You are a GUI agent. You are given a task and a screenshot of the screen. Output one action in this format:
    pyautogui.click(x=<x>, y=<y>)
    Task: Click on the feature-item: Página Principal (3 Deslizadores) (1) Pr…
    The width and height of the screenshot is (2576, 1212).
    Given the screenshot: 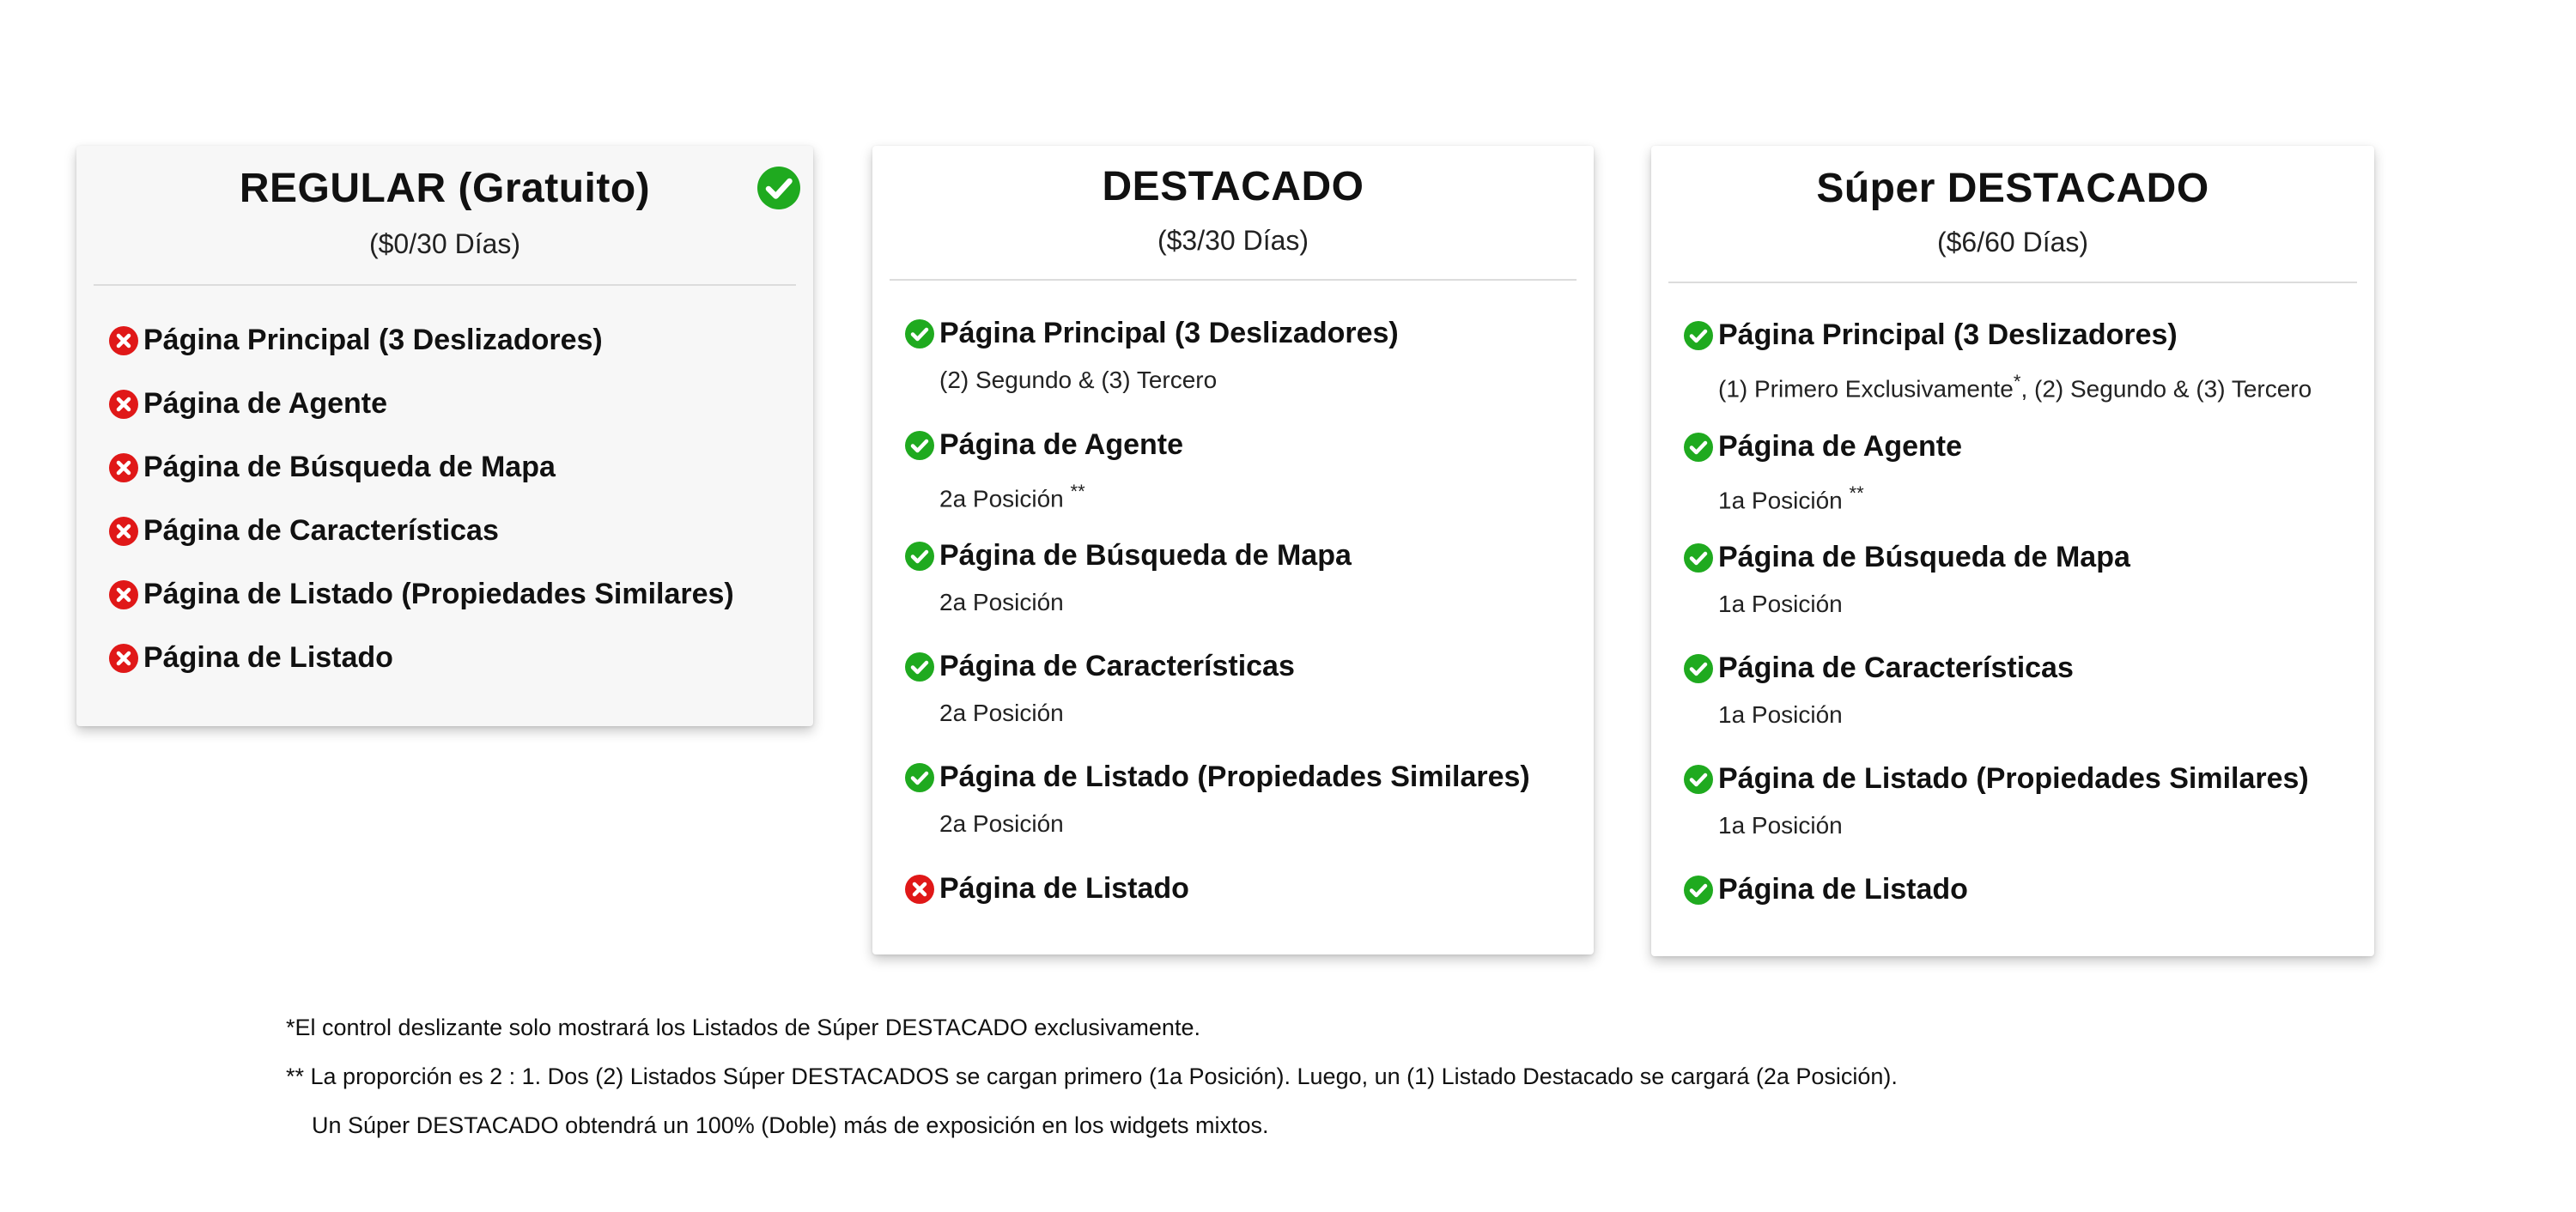 What is the action you would take?
    pyautogui.click(x=2012, y=360)
    